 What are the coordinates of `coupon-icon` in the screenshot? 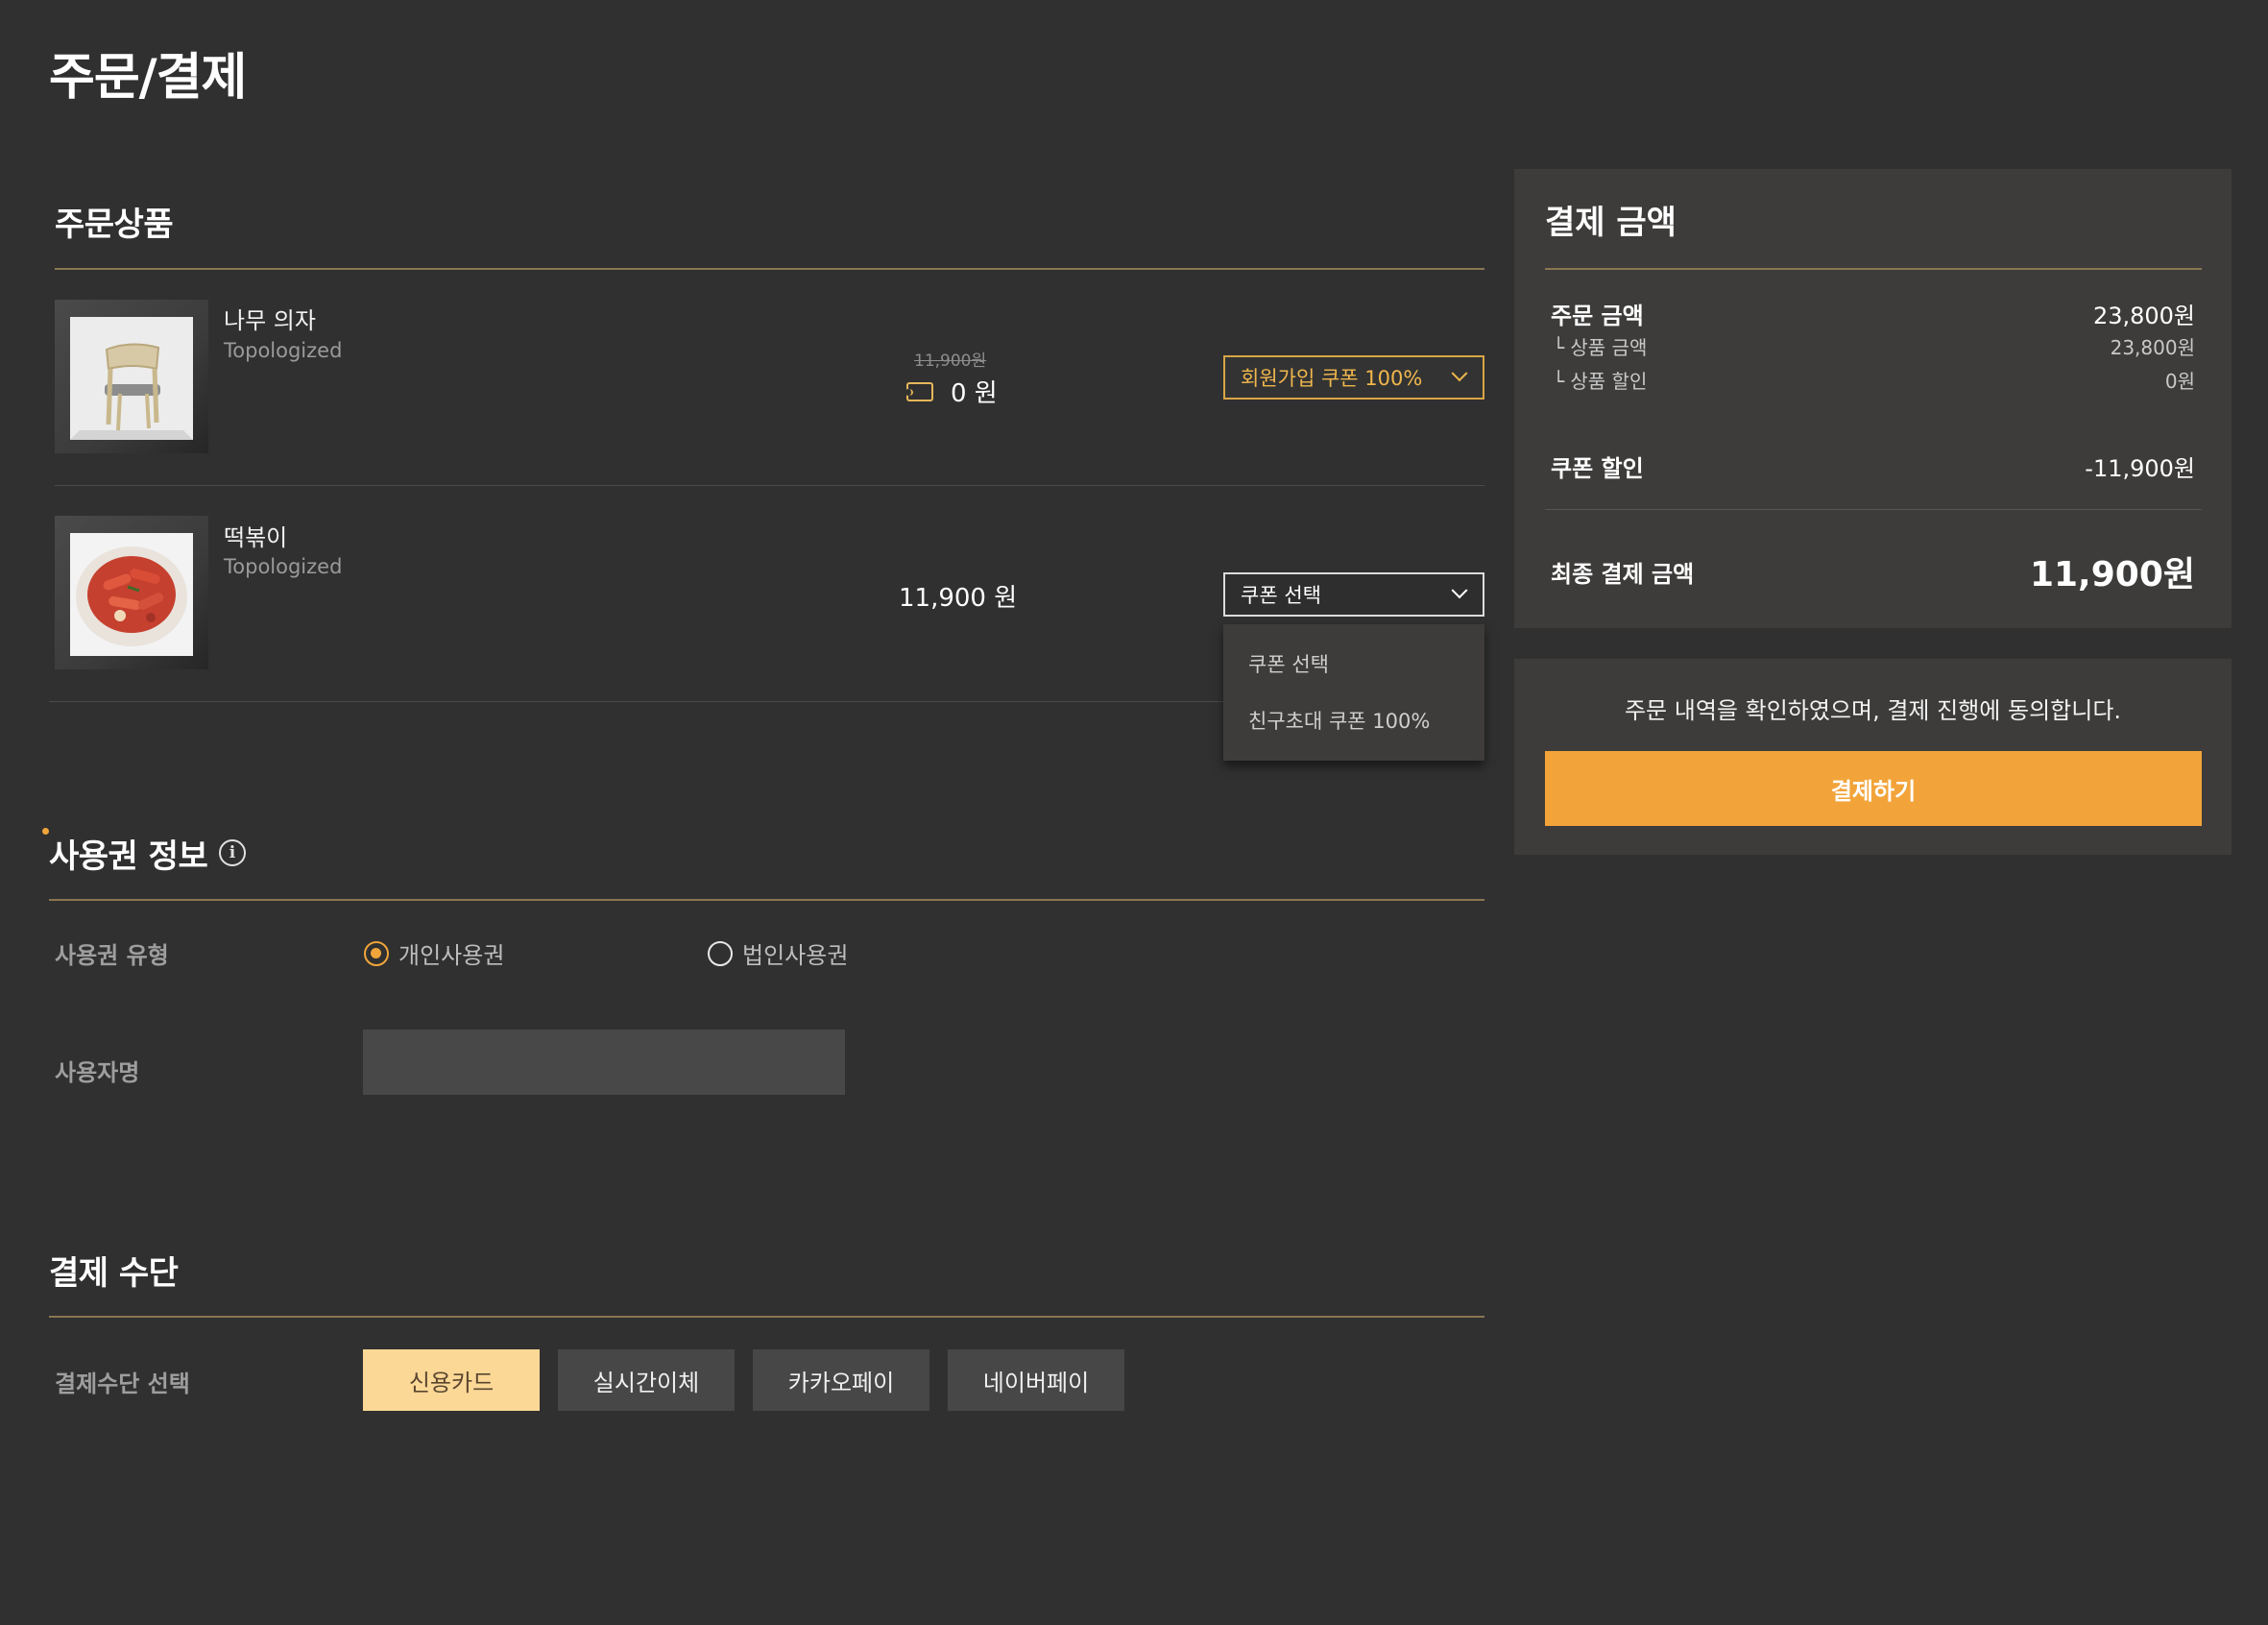 It's located at (919, 391).